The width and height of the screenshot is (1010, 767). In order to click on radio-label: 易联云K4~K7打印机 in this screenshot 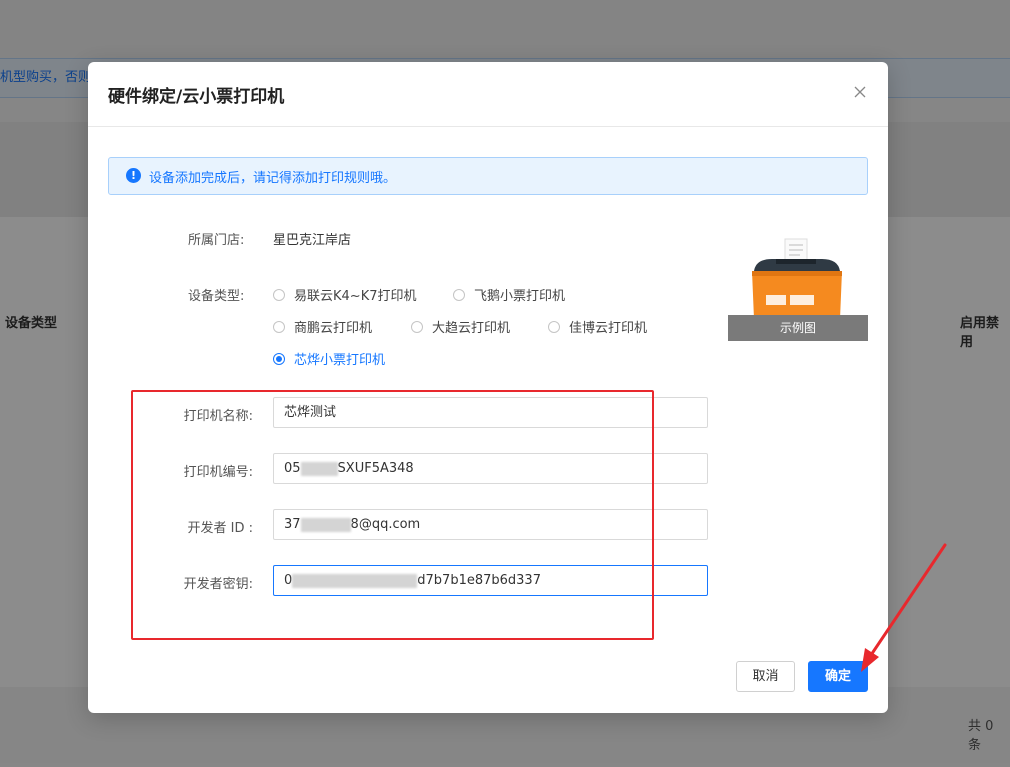, I will do `click(355, 296)`.